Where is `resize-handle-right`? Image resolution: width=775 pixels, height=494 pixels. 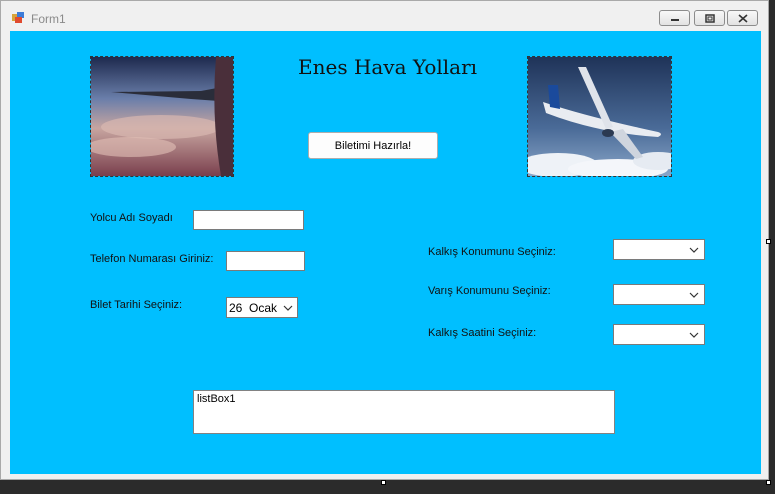 resize-handle-right is located at coordinates (768, 241).